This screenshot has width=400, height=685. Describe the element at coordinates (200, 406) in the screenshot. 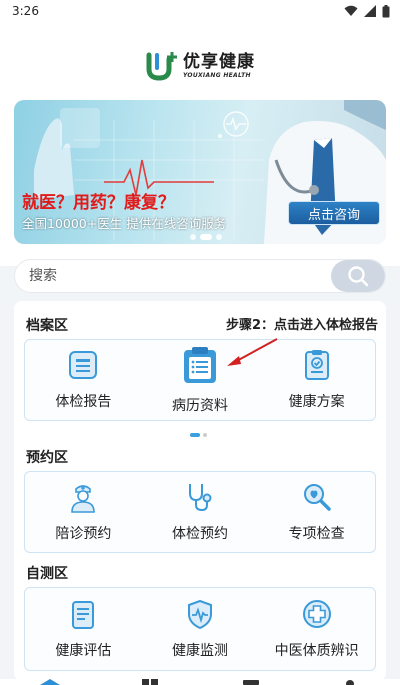

I see `archive-item-label: 病历资料` at that location.